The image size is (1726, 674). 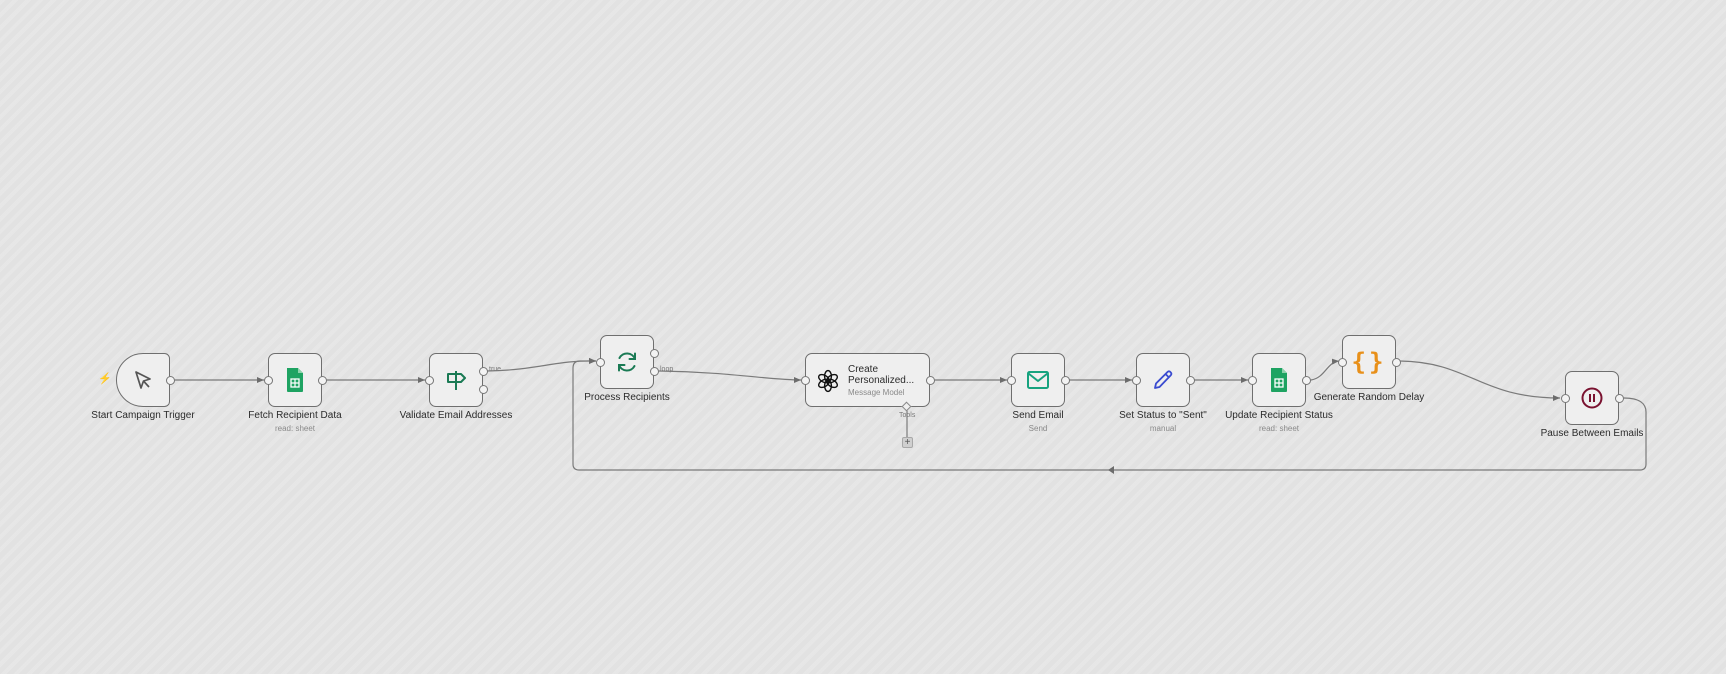 What do you see at coordinates (1369, 397) in the screenshot?
I see `node-label: Generate Random Delay` at bounding box center [1369, 397].